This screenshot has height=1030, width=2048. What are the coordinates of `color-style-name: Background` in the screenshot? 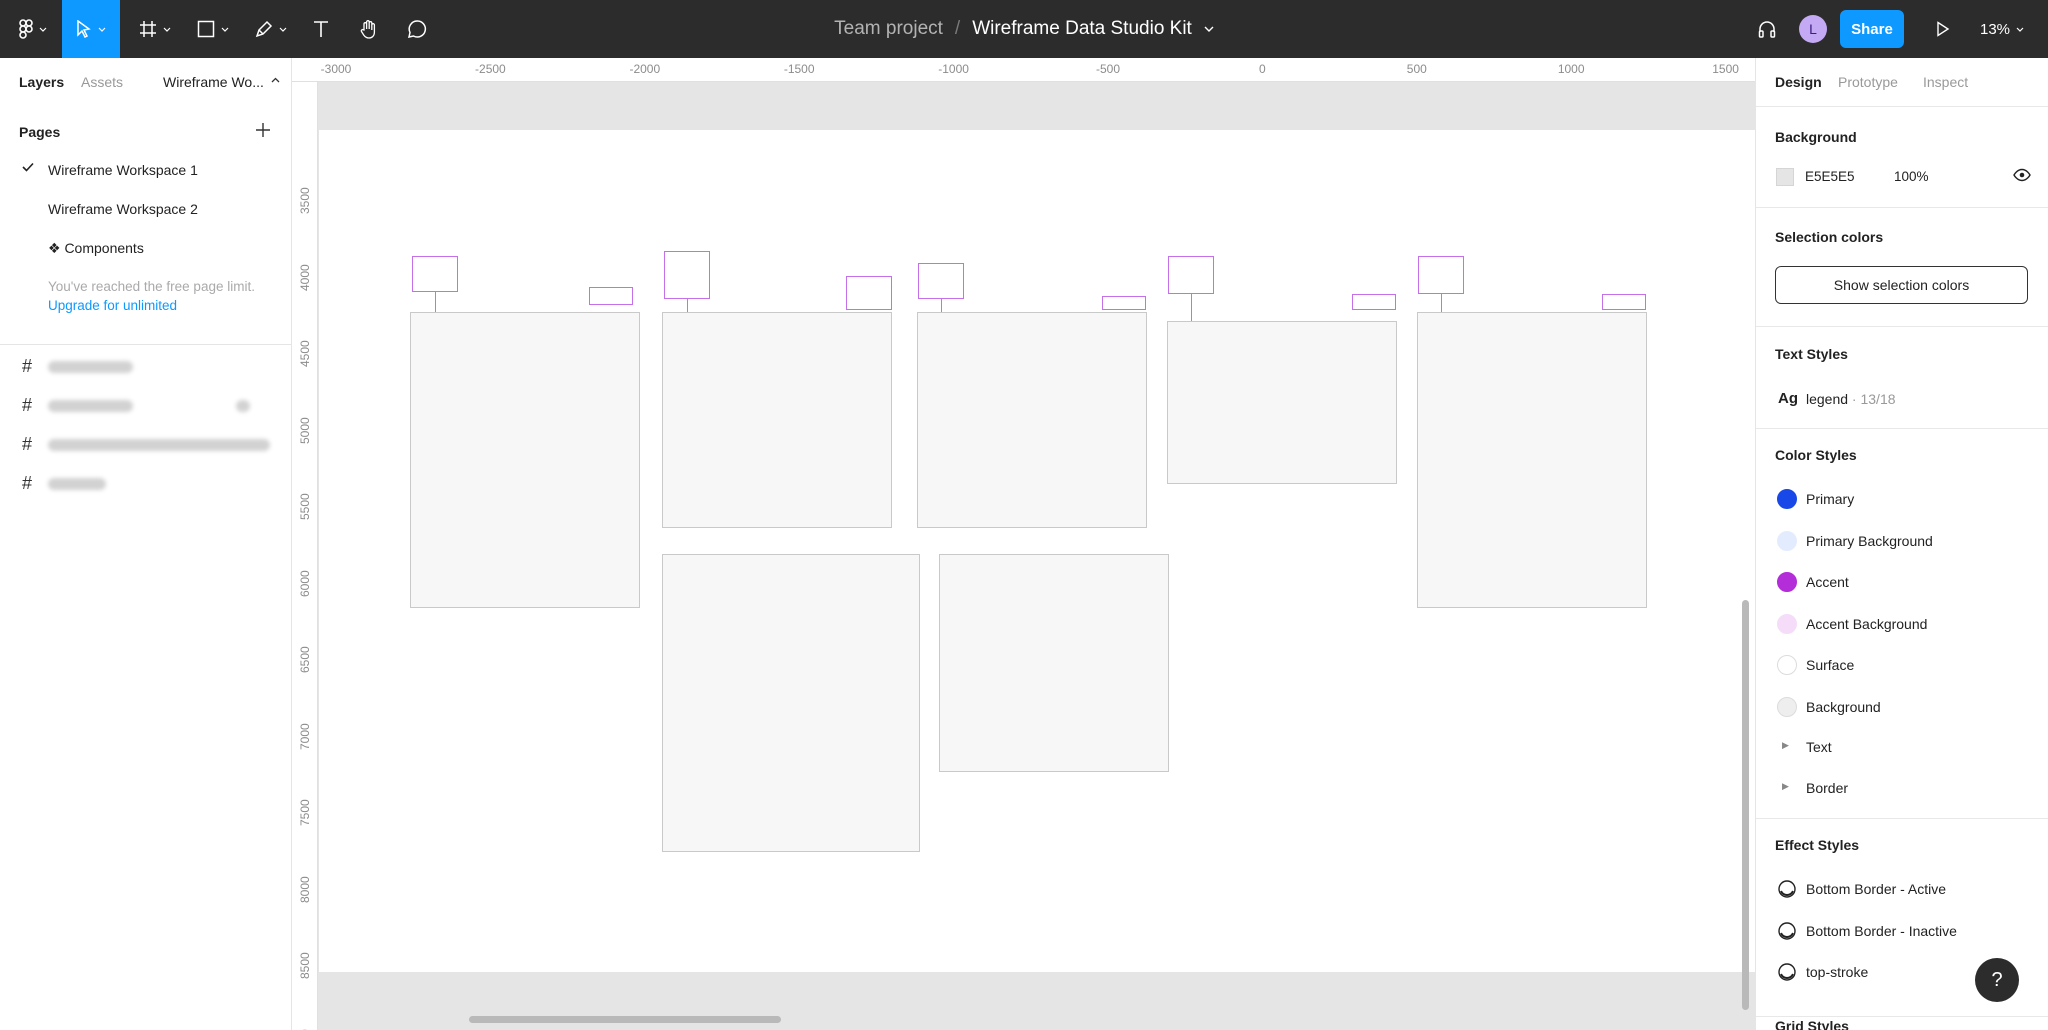 It's located at (1843, 706).